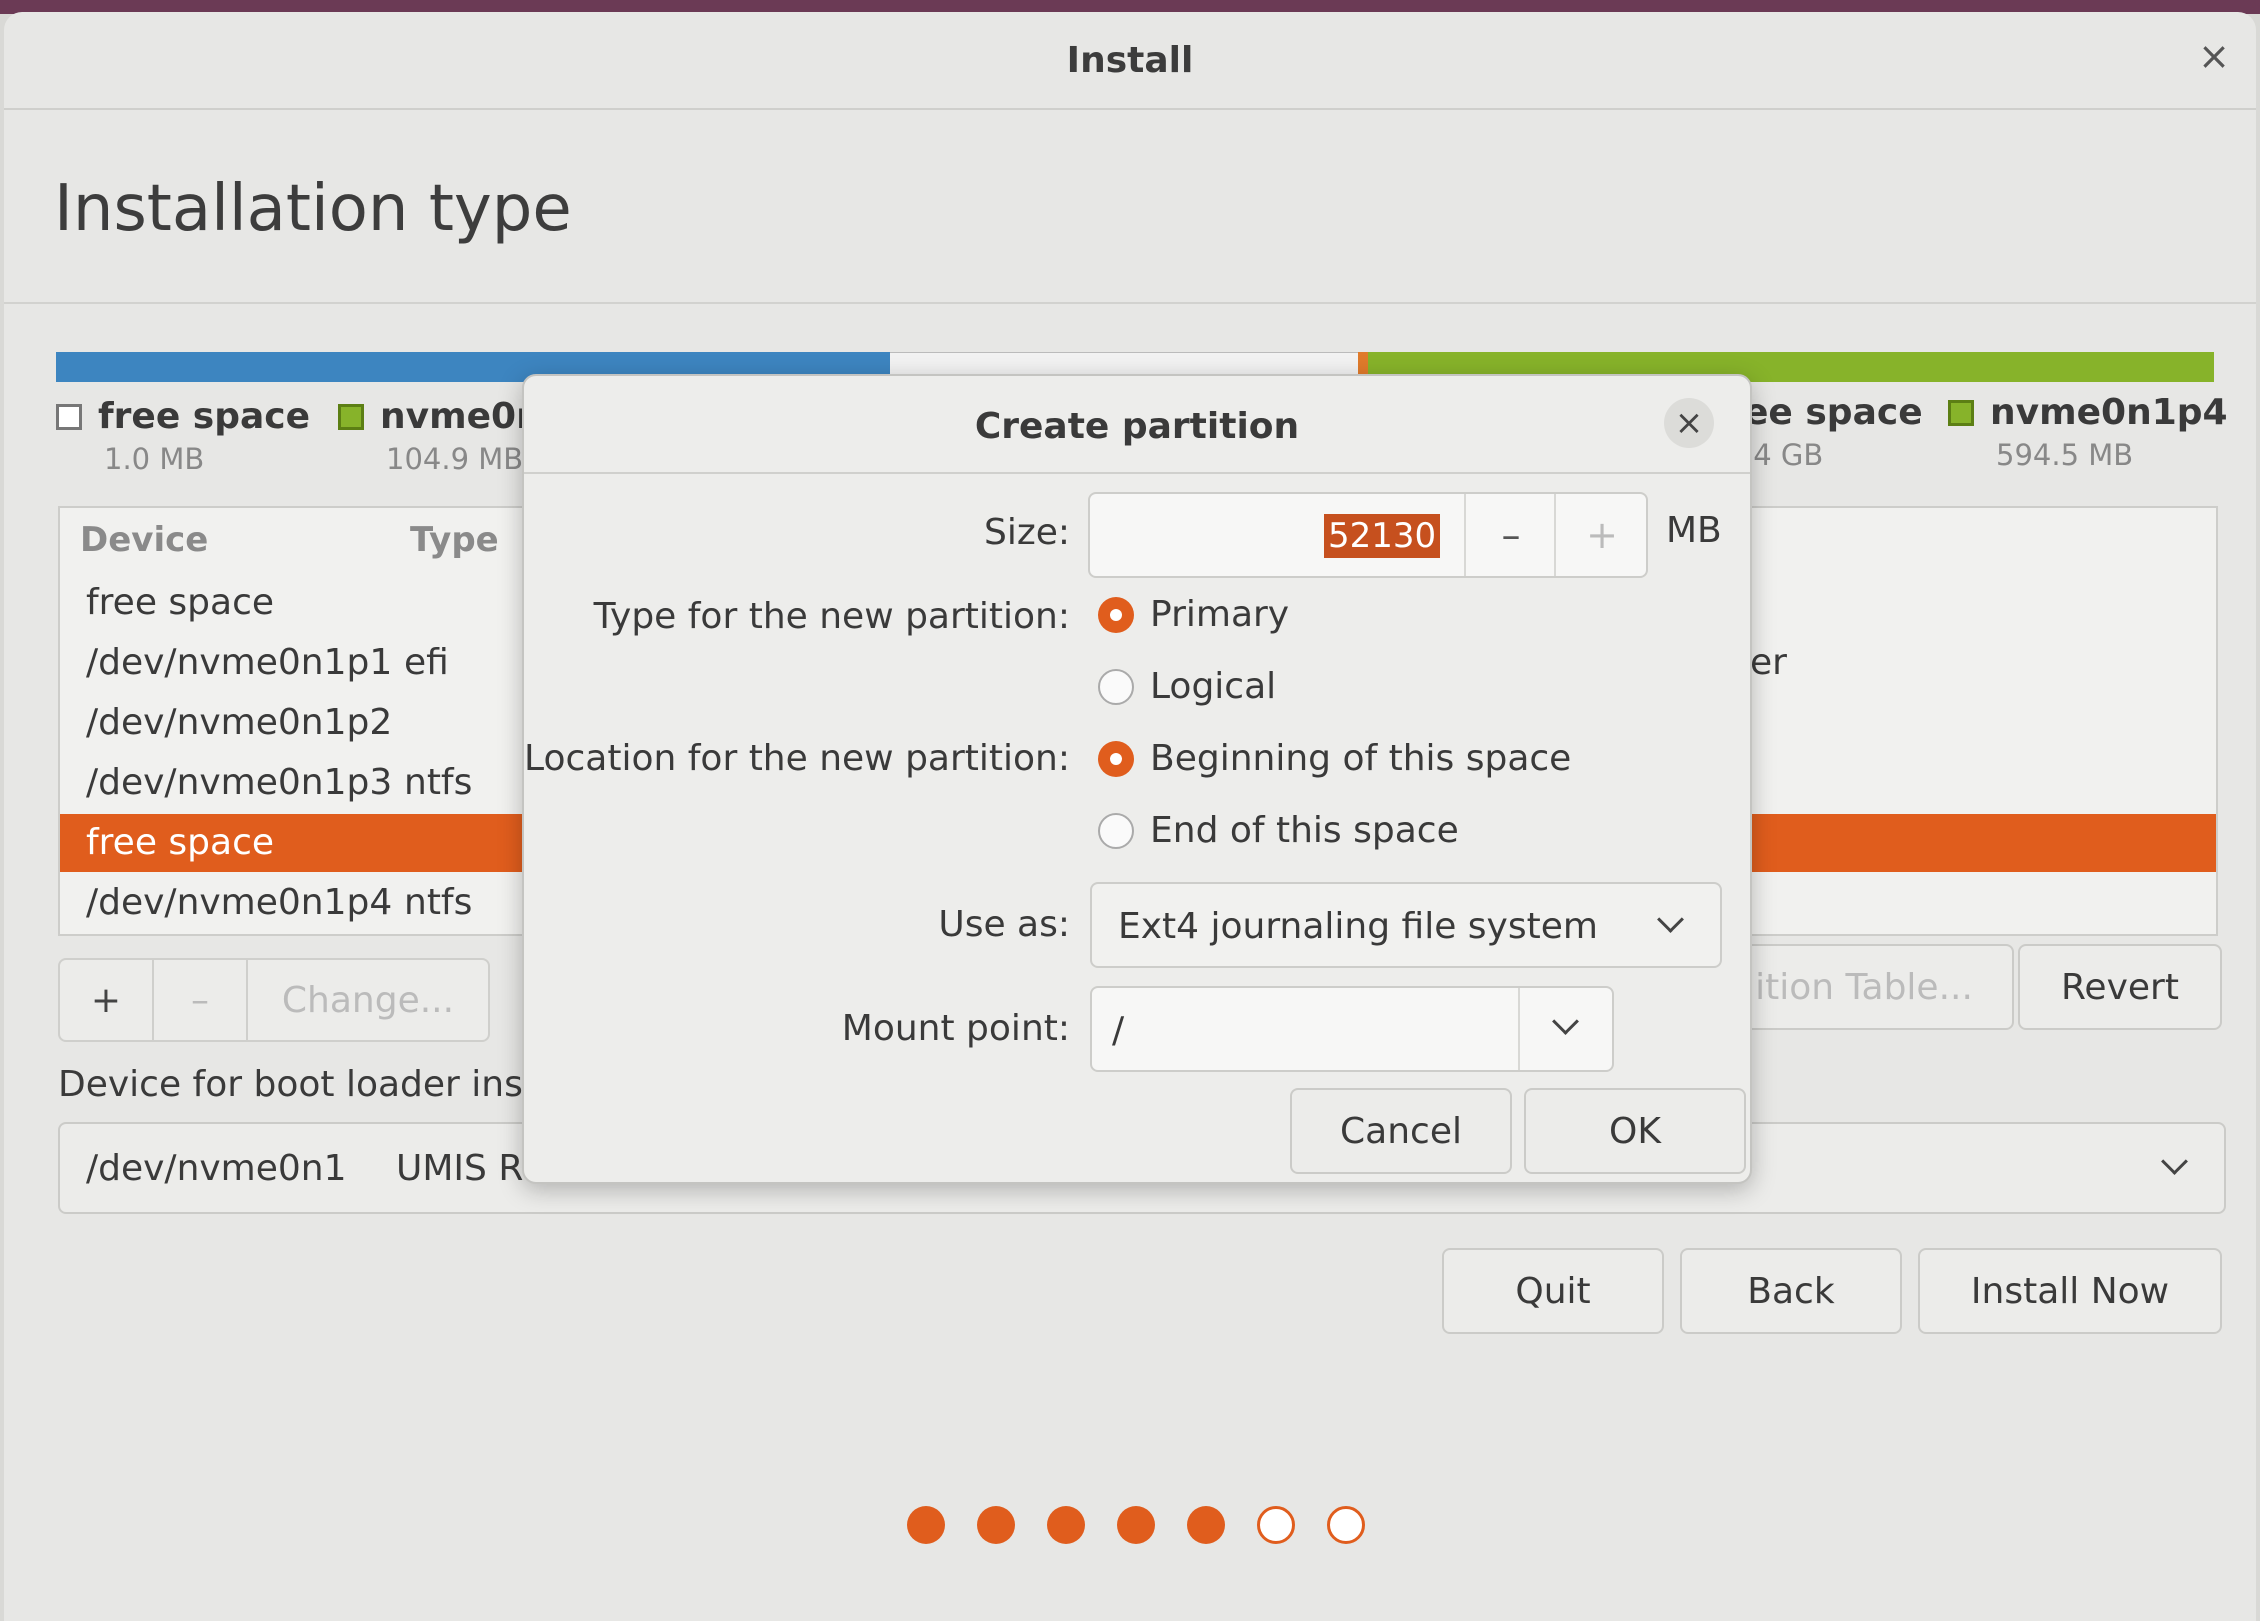  What do you see at coordinates (2120, 987) in the screenshot?
I see `revert-button: Revert` at bounding box center [2120, 987].